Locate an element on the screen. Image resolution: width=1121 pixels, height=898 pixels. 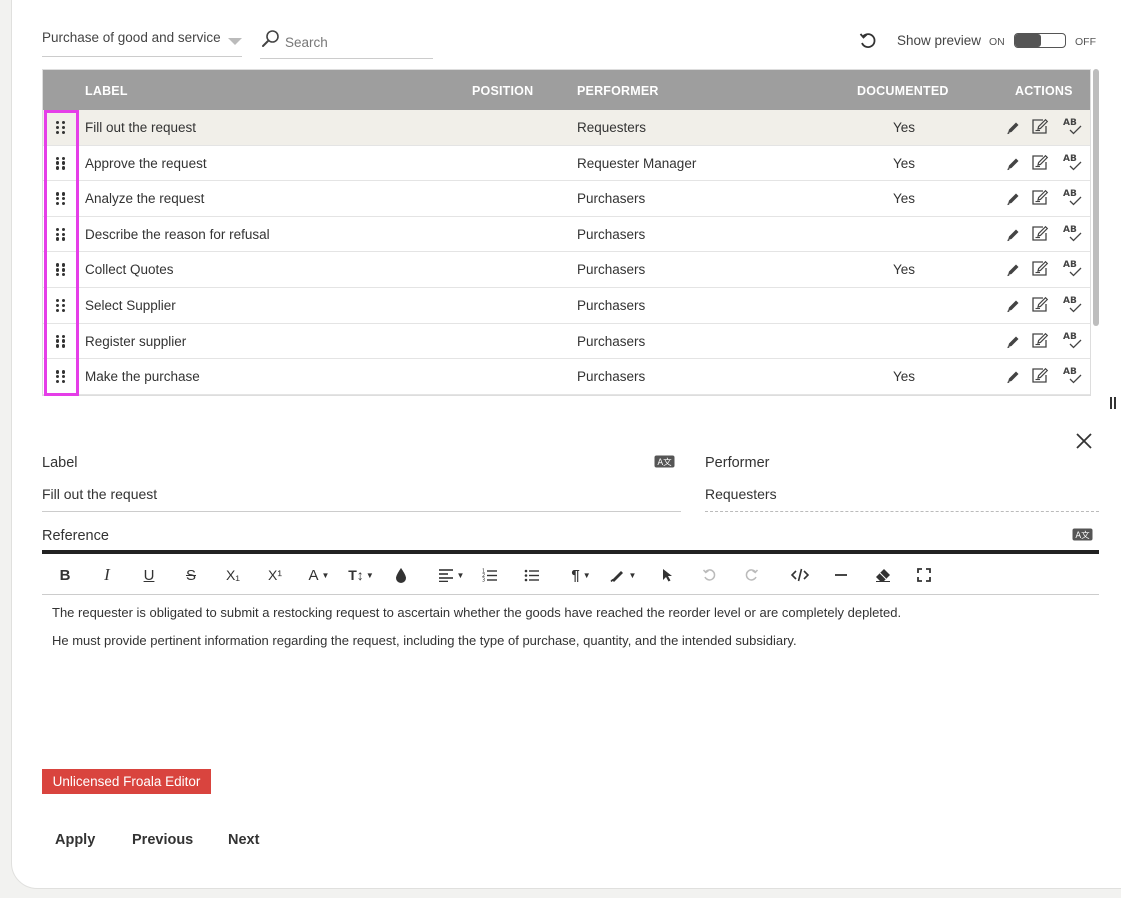
show-preview-toggle is located at coordinates (1040, 40).